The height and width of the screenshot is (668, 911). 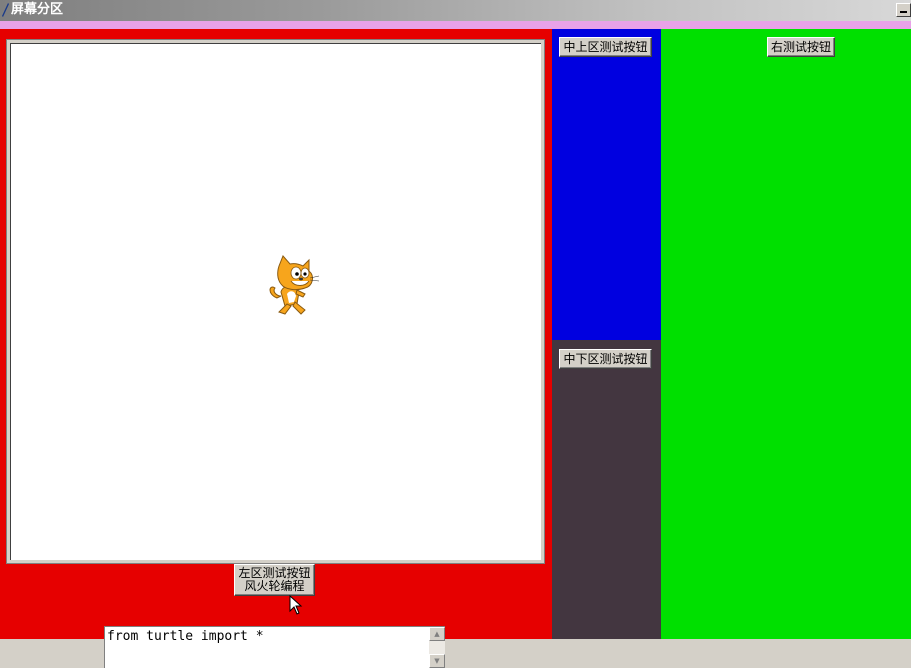 I want to click on code-editor: from turtle import * ▲ ▼, so click(x=274, y=647).